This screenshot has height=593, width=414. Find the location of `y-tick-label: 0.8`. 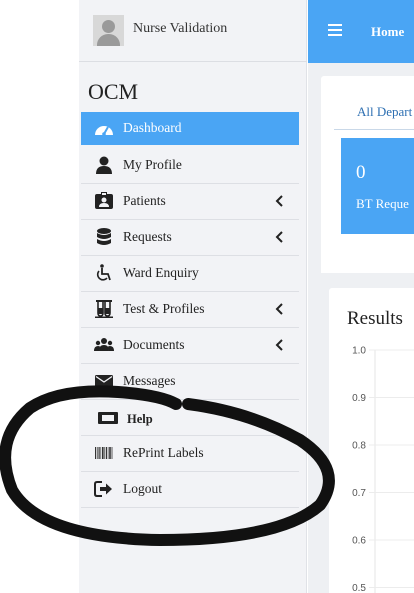

y-tick-label: 0.8 is located at coordinates (359, 446).